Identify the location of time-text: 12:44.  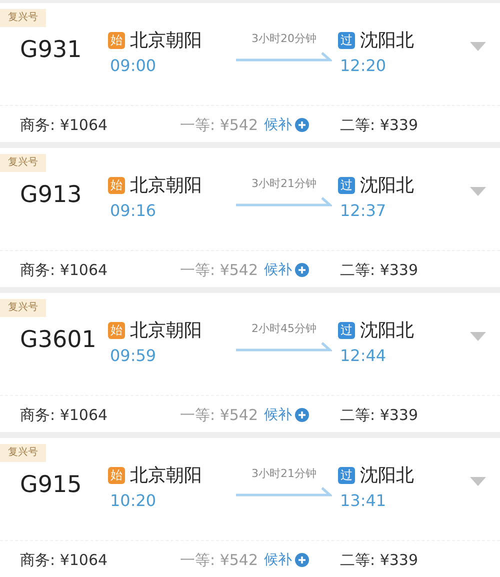
(364, 356).